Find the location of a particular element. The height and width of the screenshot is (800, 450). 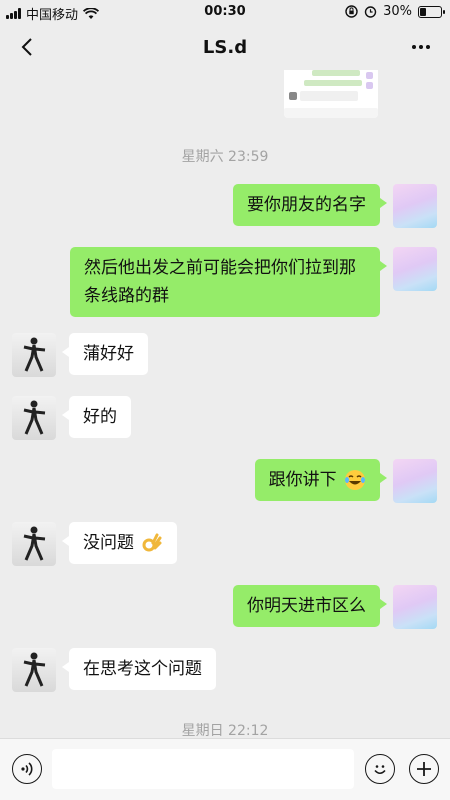

laughing-tears-emoji is located at coordinates (355, 480).